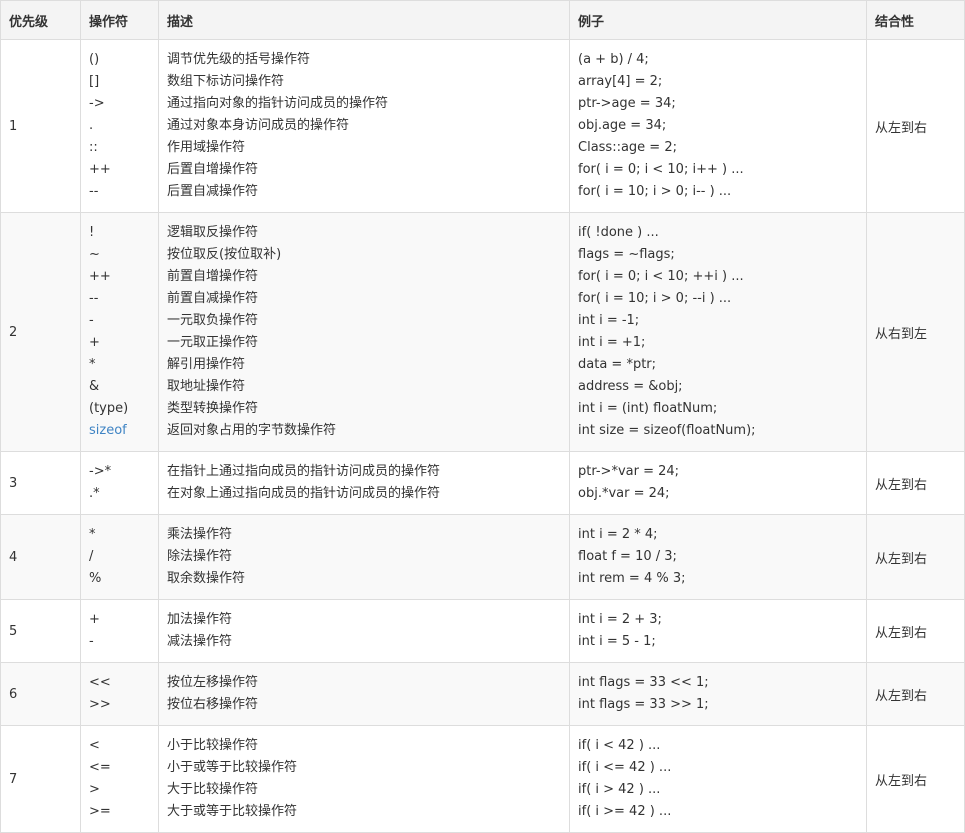 Image resolution: width=965 pixels, height=833 pixels. What do you see at coordinates (622, 125) in the screenshot?
I see `example-line: obj.age = 34;` at bounding box center [622, 125].